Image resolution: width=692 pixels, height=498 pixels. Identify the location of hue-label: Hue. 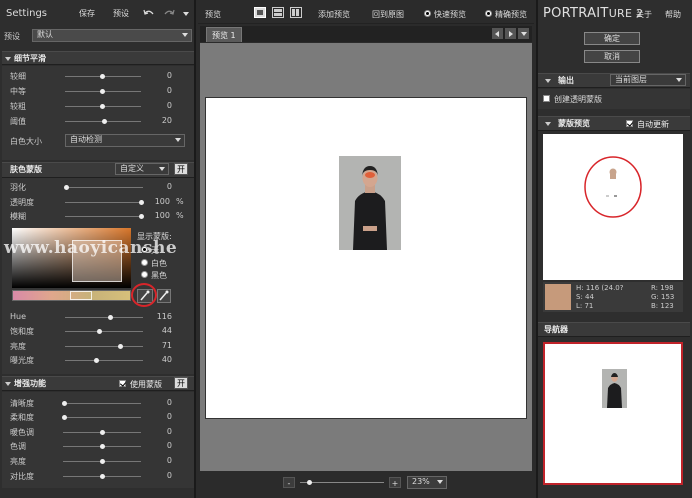
(18, 316).